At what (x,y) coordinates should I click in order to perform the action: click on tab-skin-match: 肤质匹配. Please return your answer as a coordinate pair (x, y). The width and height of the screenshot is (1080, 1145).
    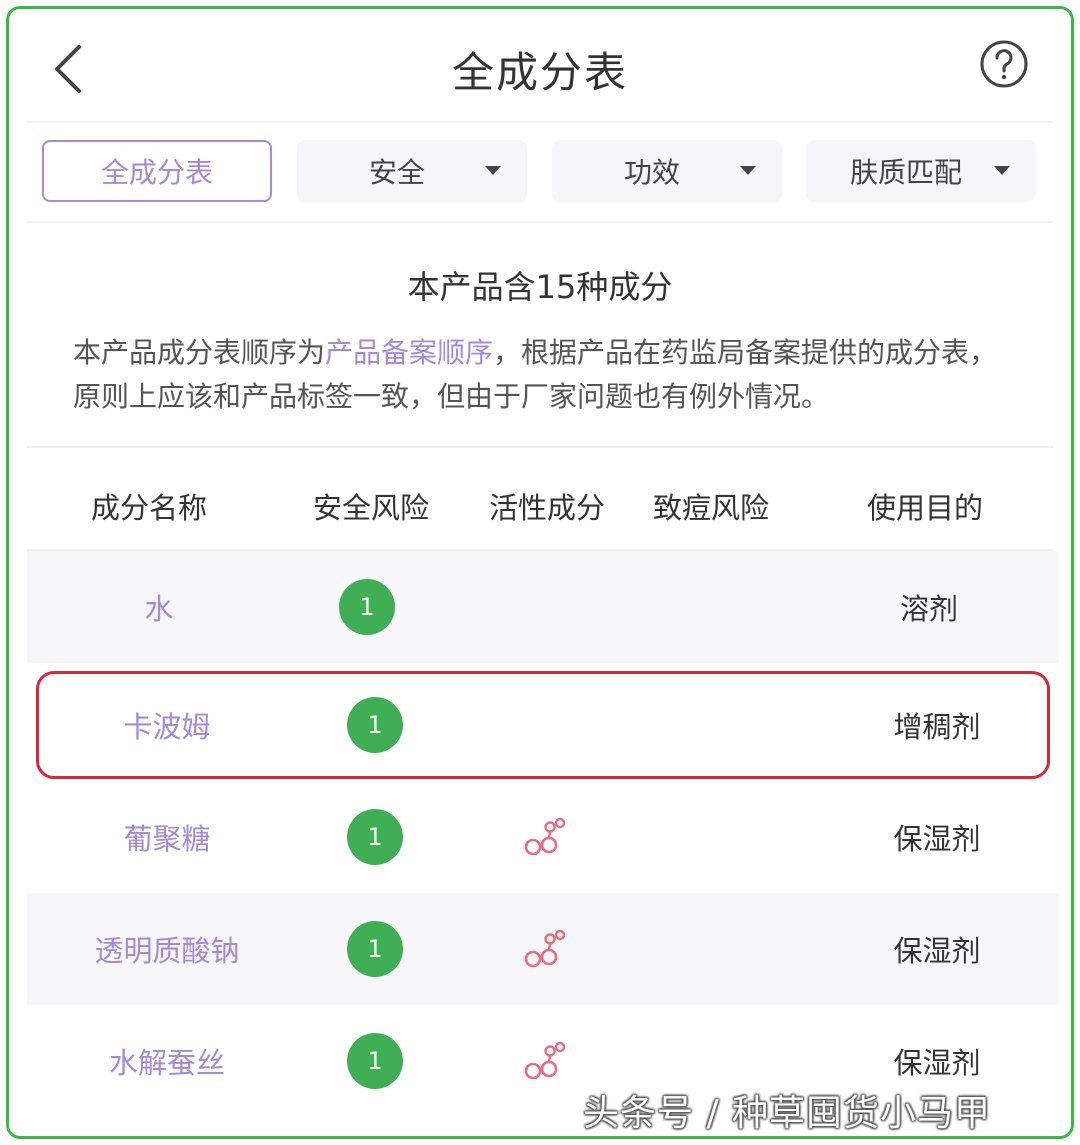
    Looking at the image, I should click on (921, 171).